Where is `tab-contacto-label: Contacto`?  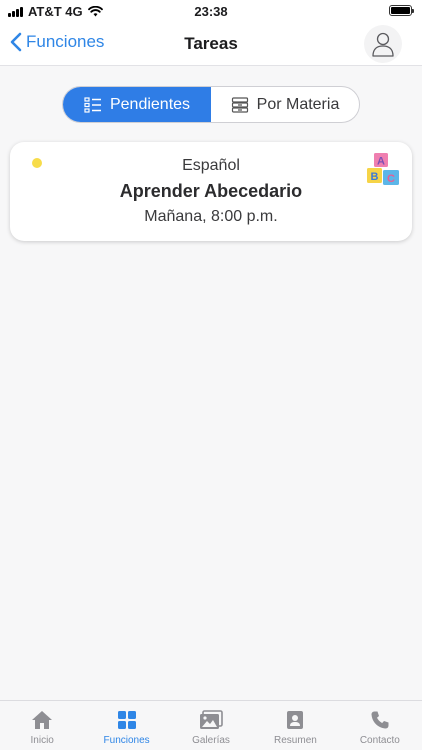 tab-contacto-label: Contacto is located at coordinates (379, 740).